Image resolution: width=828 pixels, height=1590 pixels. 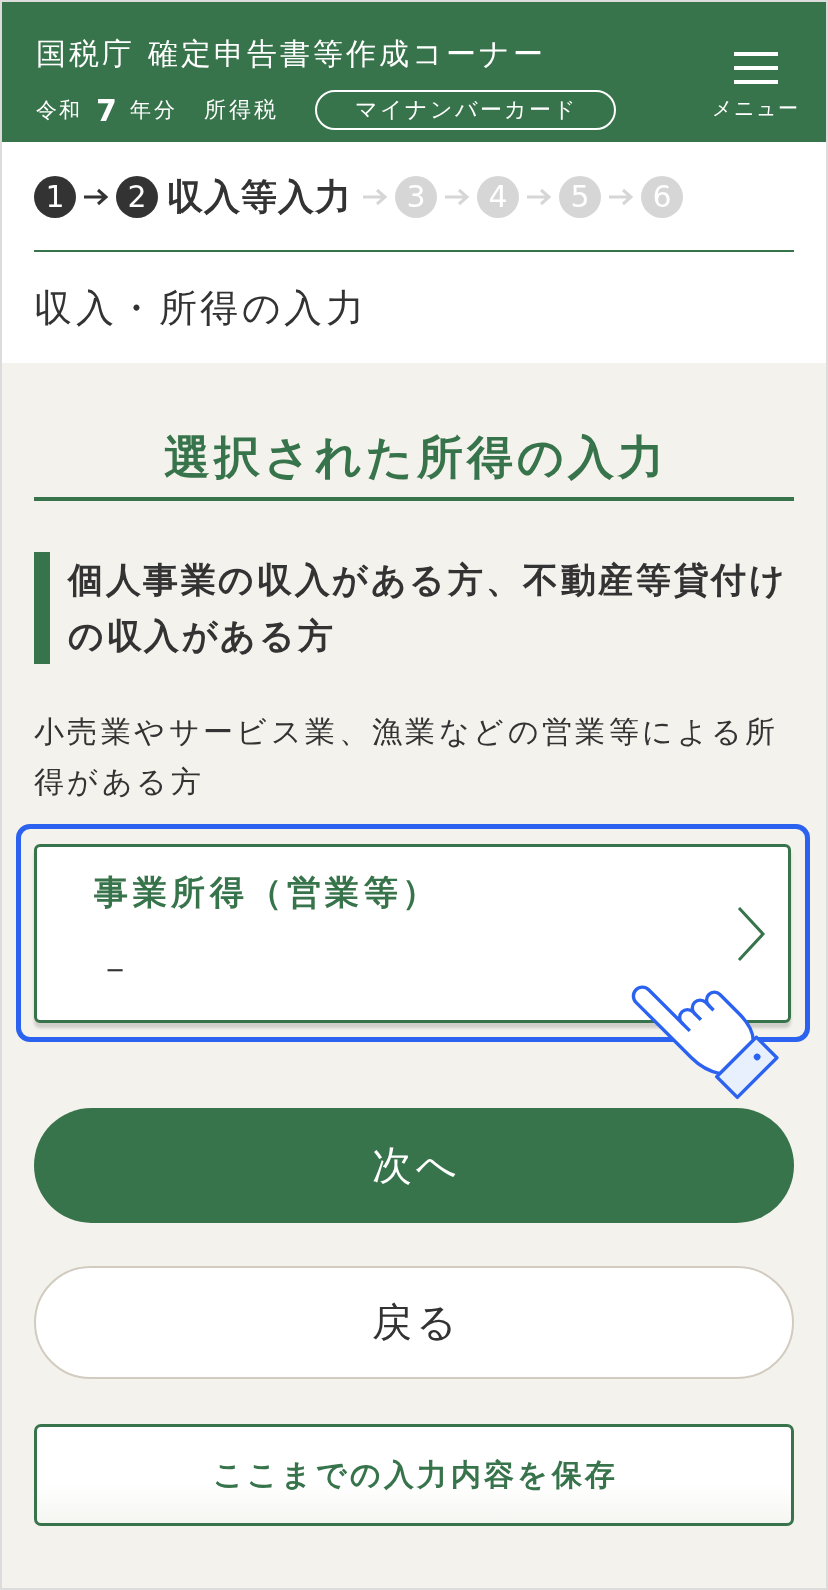 What do you see at coordinates (267, 892) in the screenshot?
I see `income-type-label: 事業所得（営業等）` at bounding box center [267, 892].